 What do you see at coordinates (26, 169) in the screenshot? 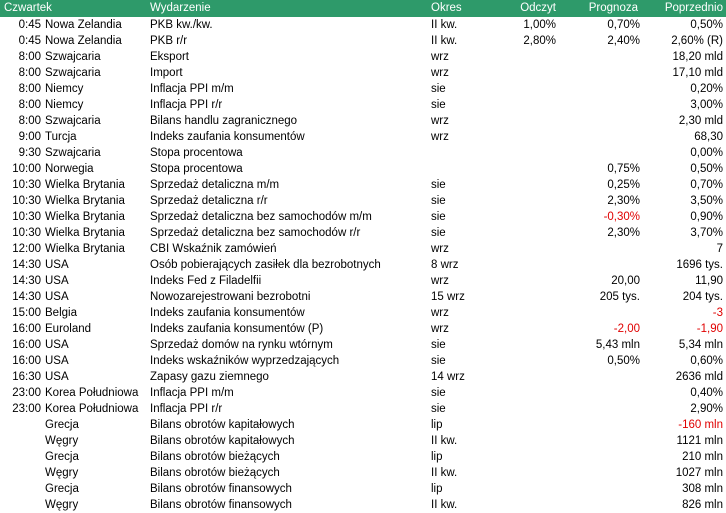
I see `cell-time: 10:00` at bounding box center [26, 169].